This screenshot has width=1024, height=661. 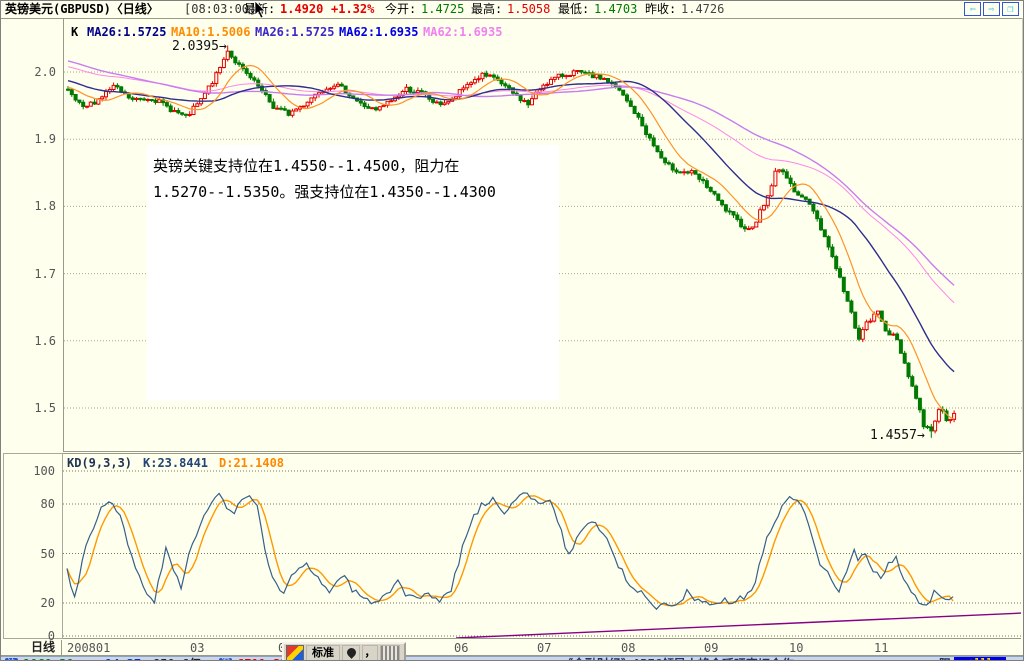 I want to click on peak-price-marker: 2.0395→, so click(x=199, y=46).